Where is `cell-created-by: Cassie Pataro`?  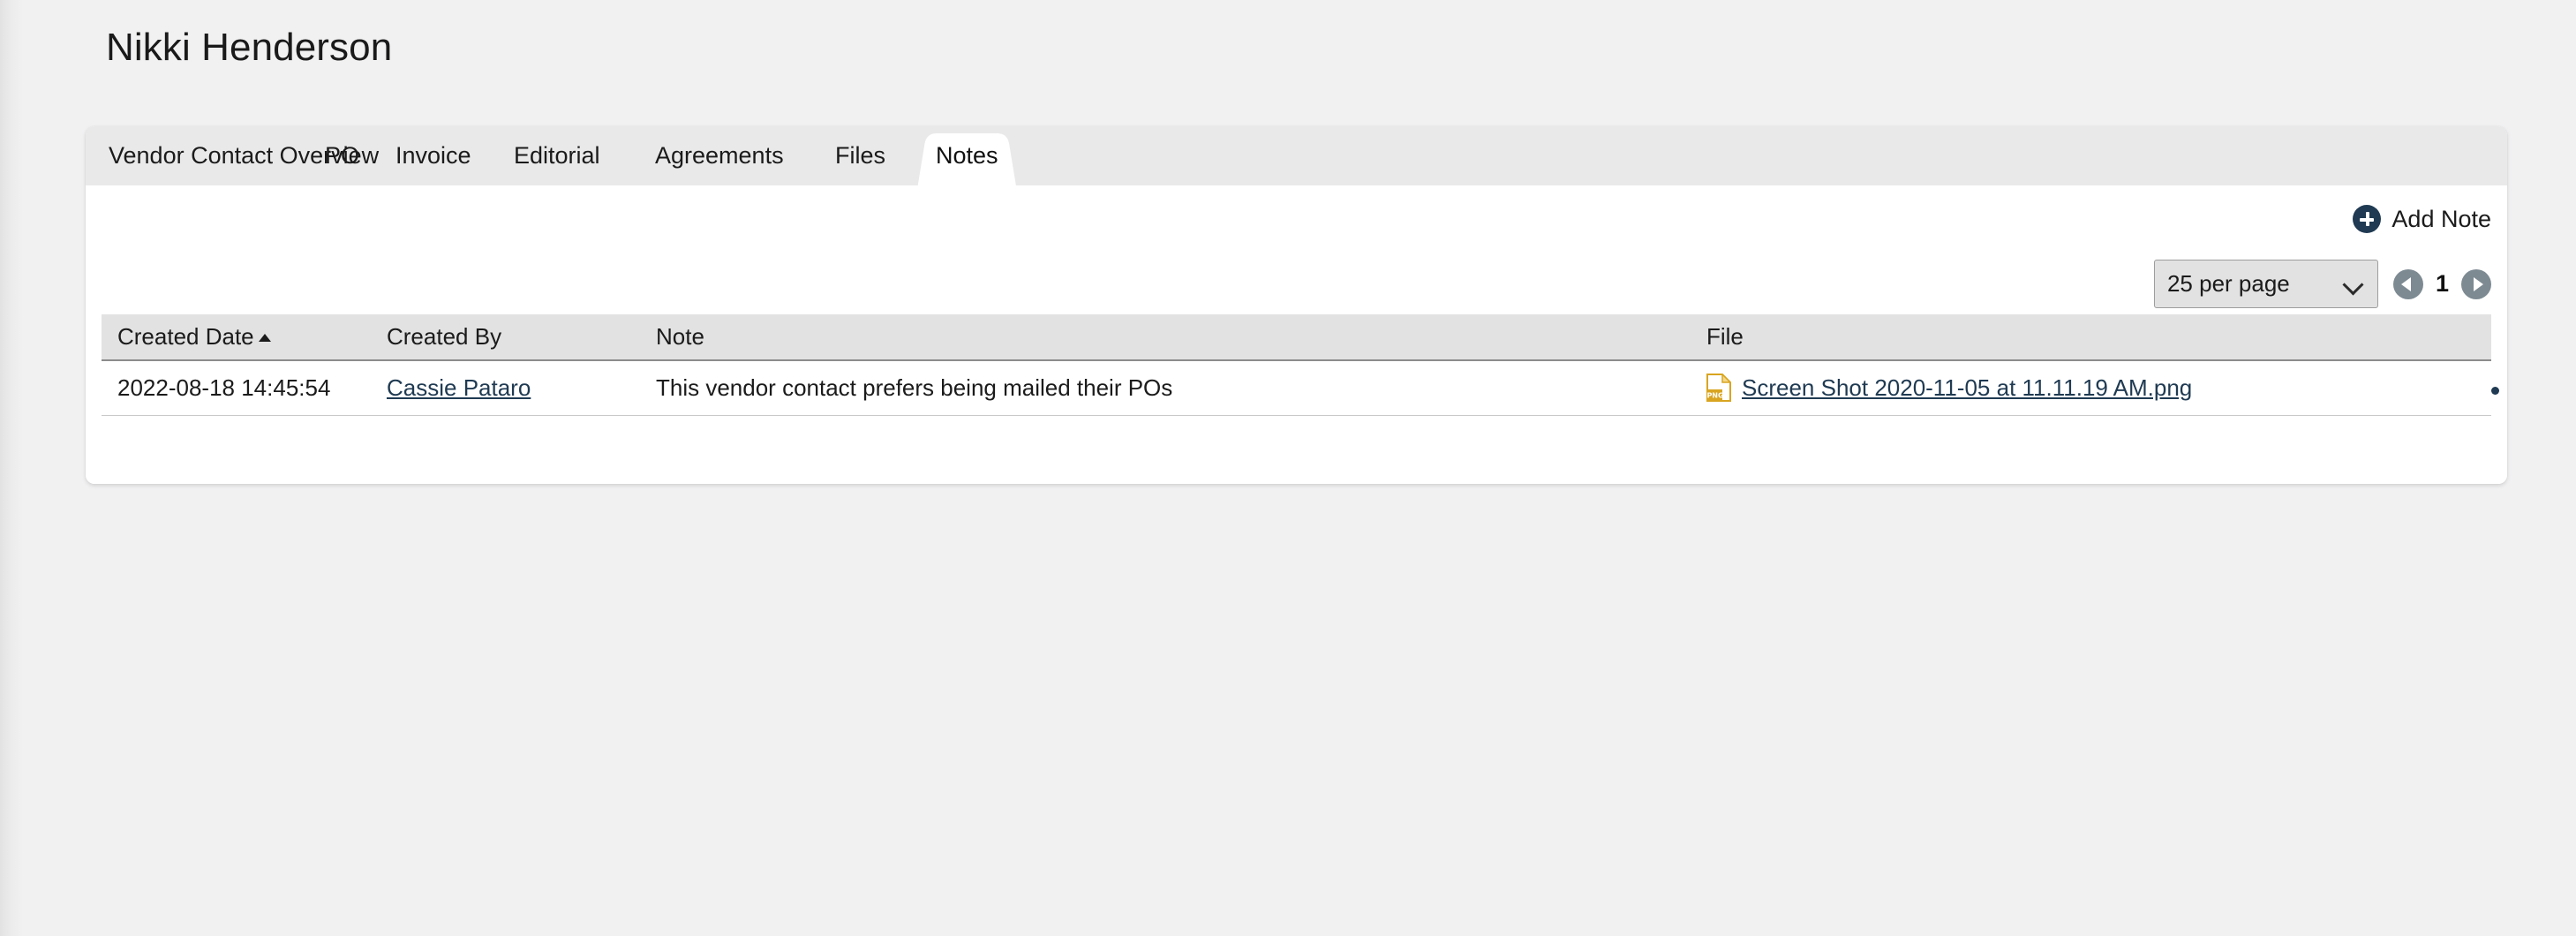
cell-created-by: Cassie Pataro is located at coordinates (506, 388).